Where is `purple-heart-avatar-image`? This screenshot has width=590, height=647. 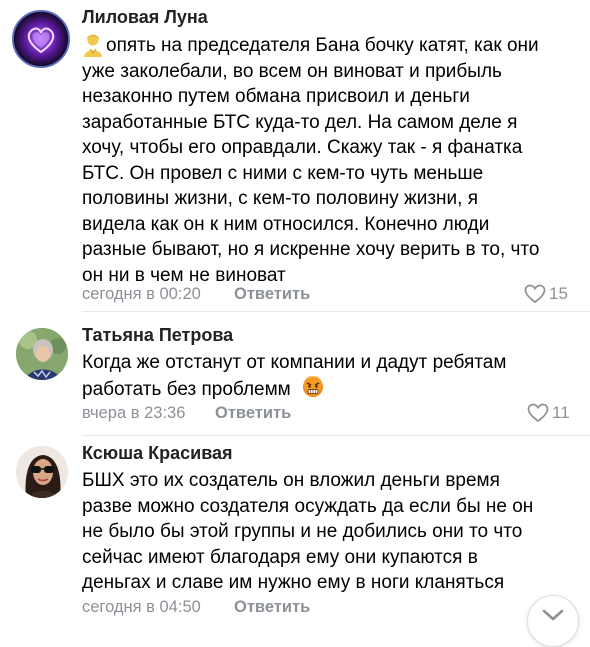
purple-heart-avatar-image is located at coordinates (41, 39).